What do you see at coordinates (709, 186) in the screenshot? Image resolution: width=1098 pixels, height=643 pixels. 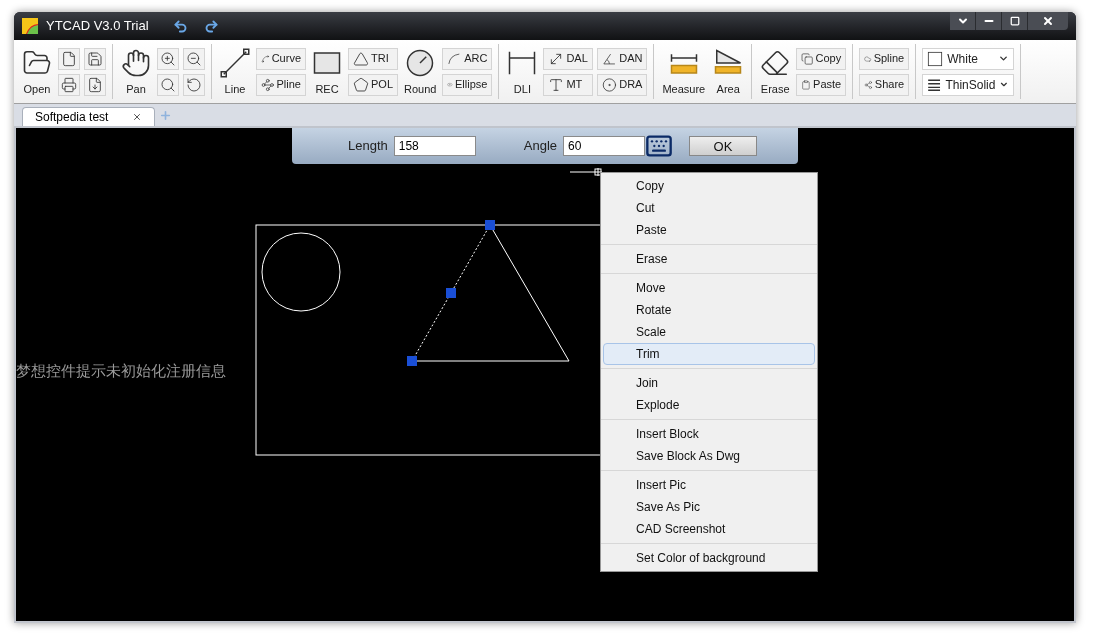 I see `menu-item: Copy` at bounding box center [709, 186].